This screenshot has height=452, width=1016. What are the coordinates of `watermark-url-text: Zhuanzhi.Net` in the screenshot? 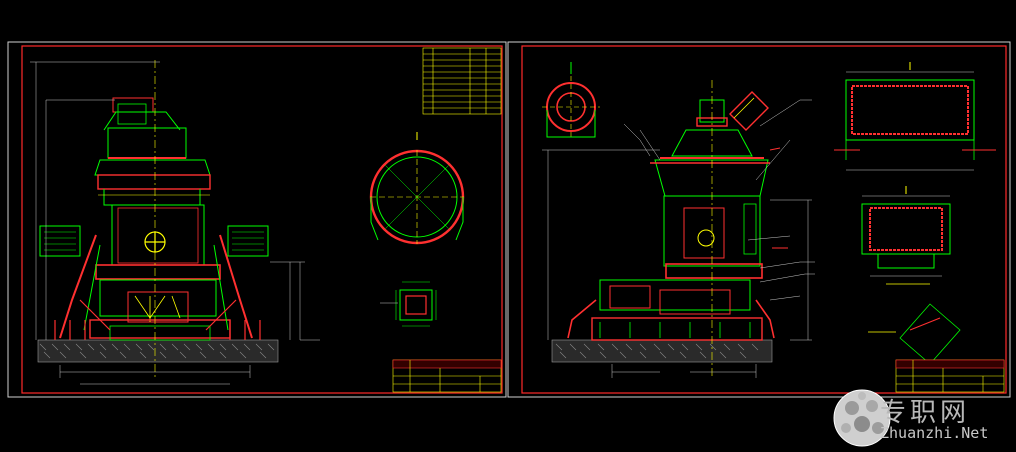 It's located at (934, 433).